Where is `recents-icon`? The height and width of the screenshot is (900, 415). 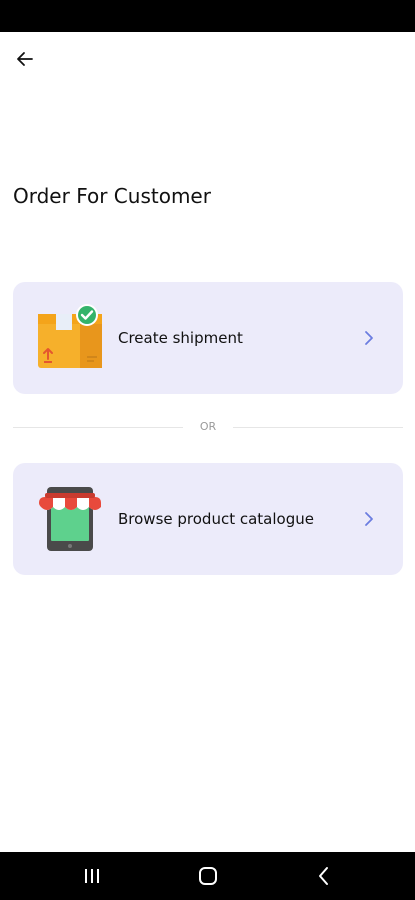 recents-icon is located at coordinates (92, 876).